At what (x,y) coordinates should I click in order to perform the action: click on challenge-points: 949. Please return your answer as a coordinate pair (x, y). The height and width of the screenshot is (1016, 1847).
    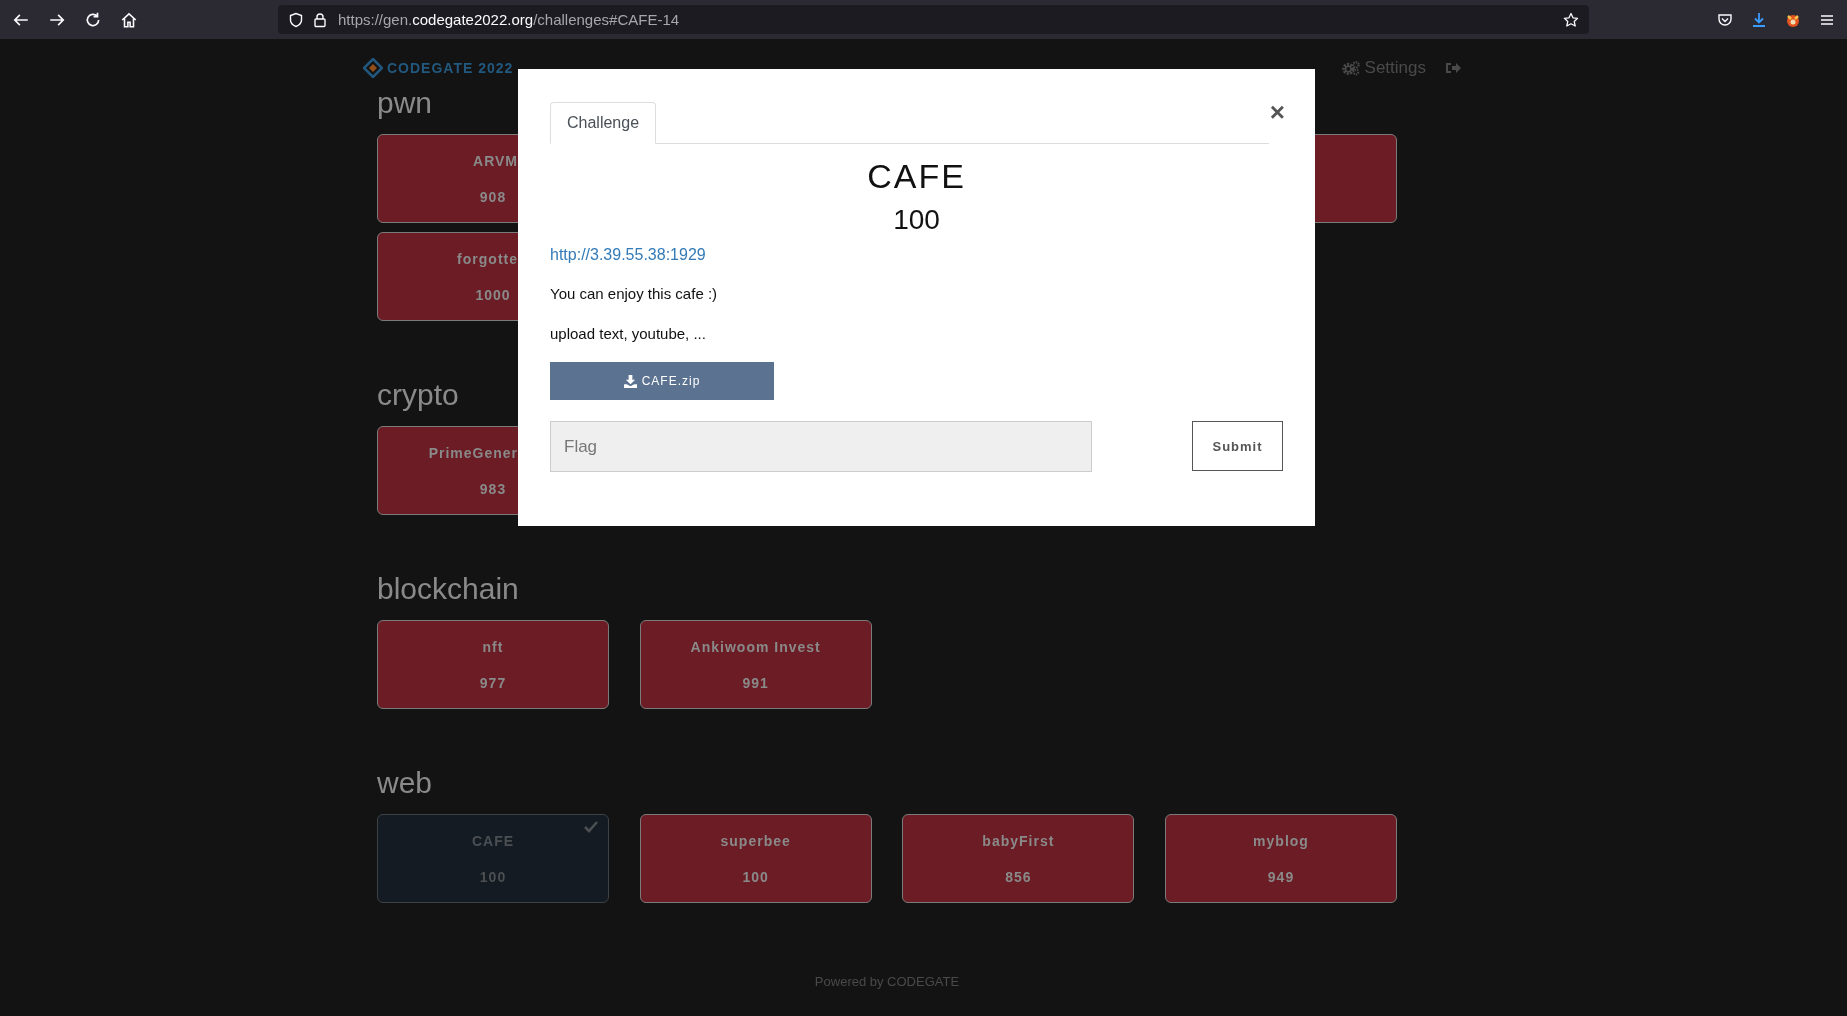
    Looking at the image, I should click on (1281, 876).